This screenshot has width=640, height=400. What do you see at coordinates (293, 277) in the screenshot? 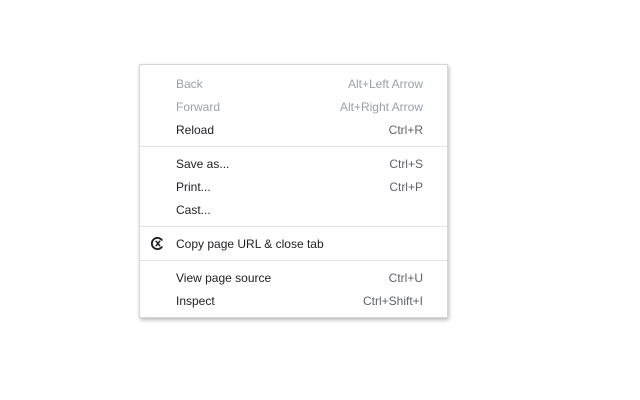
I see `menu-item-view-page-source: View page source Ctrl+U` at bounding box center [293, 277].